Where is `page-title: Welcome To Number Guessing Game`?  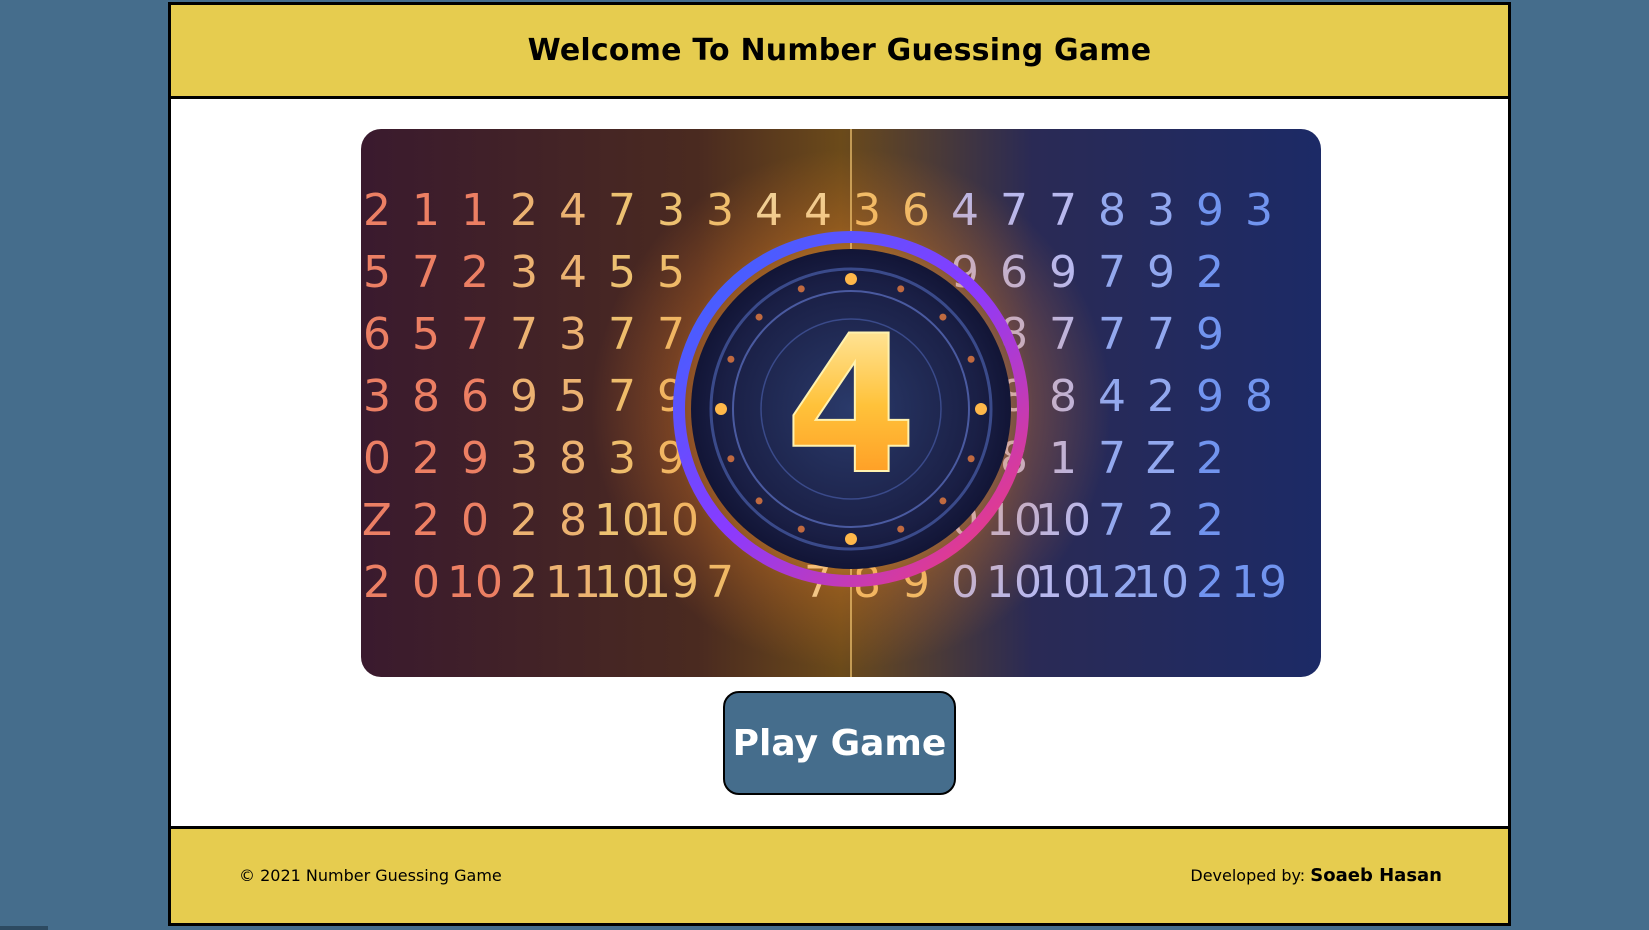
page-title: Welcome To Number Guessing Game is located at coordinates (839, 50).